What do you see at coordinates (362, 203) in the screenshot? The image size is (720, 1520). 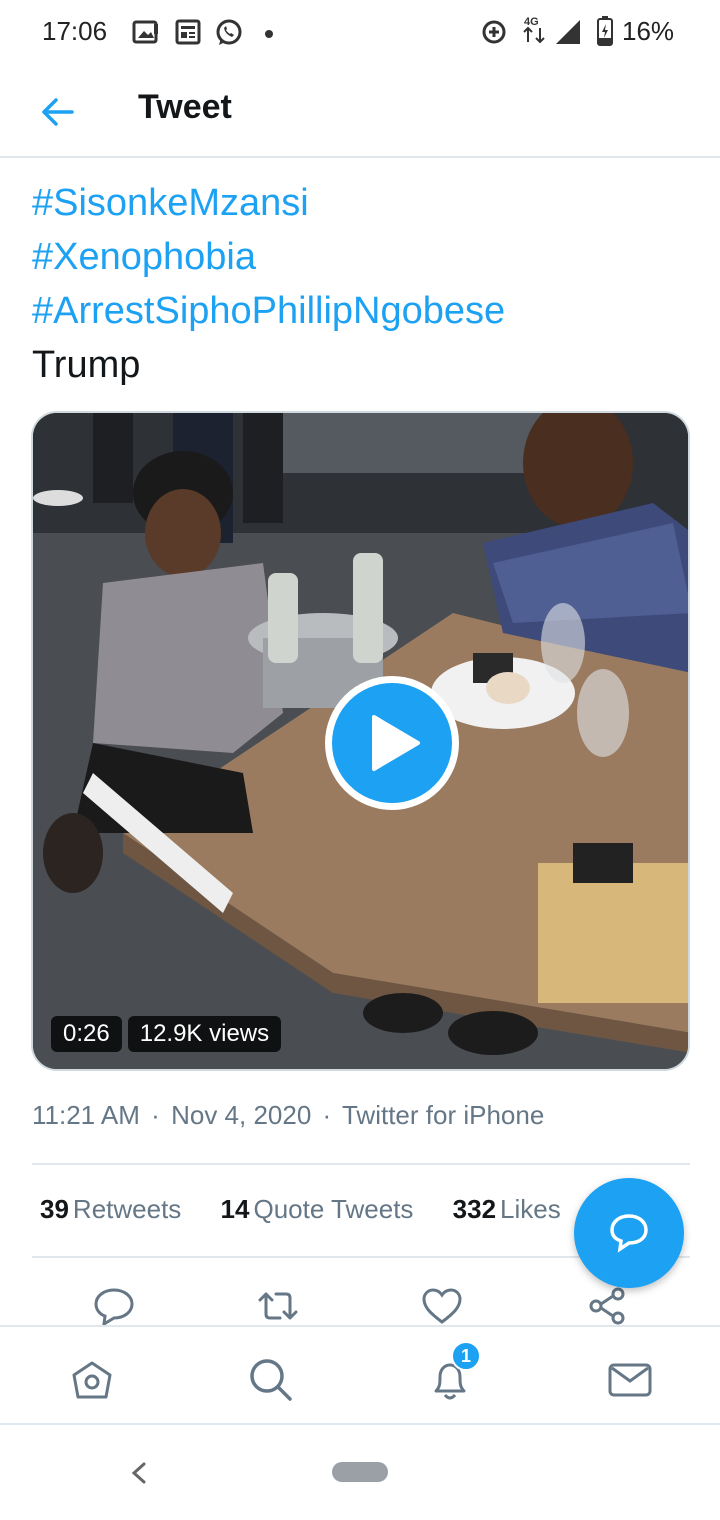 I see `hashtag-link: #SisonkeMzansi` at bounding box center [362, 203].